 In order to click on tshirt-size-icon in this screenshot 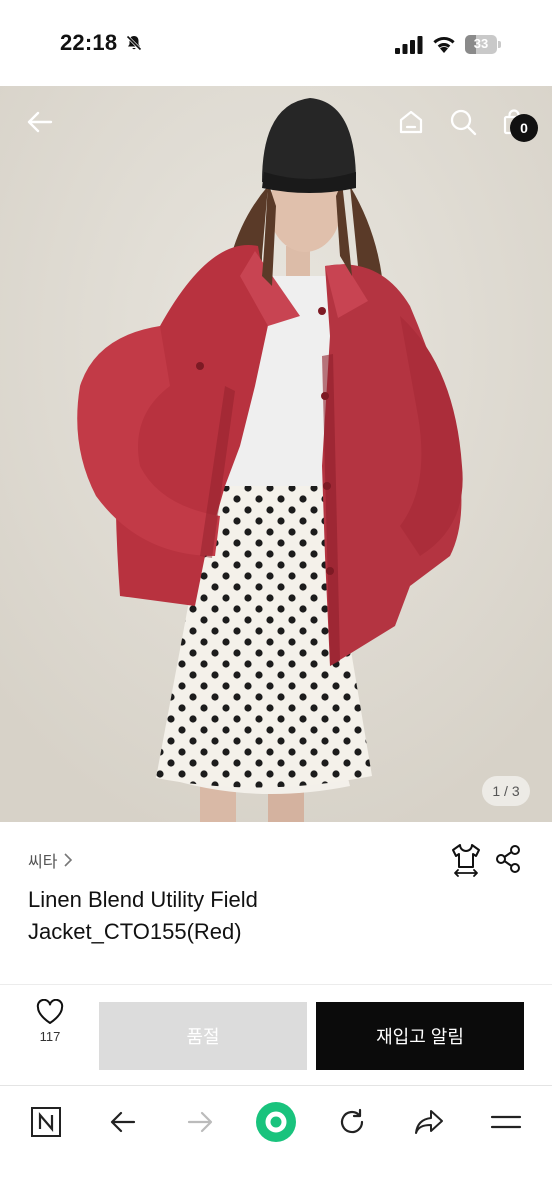, I will do `click(466, 860)`.